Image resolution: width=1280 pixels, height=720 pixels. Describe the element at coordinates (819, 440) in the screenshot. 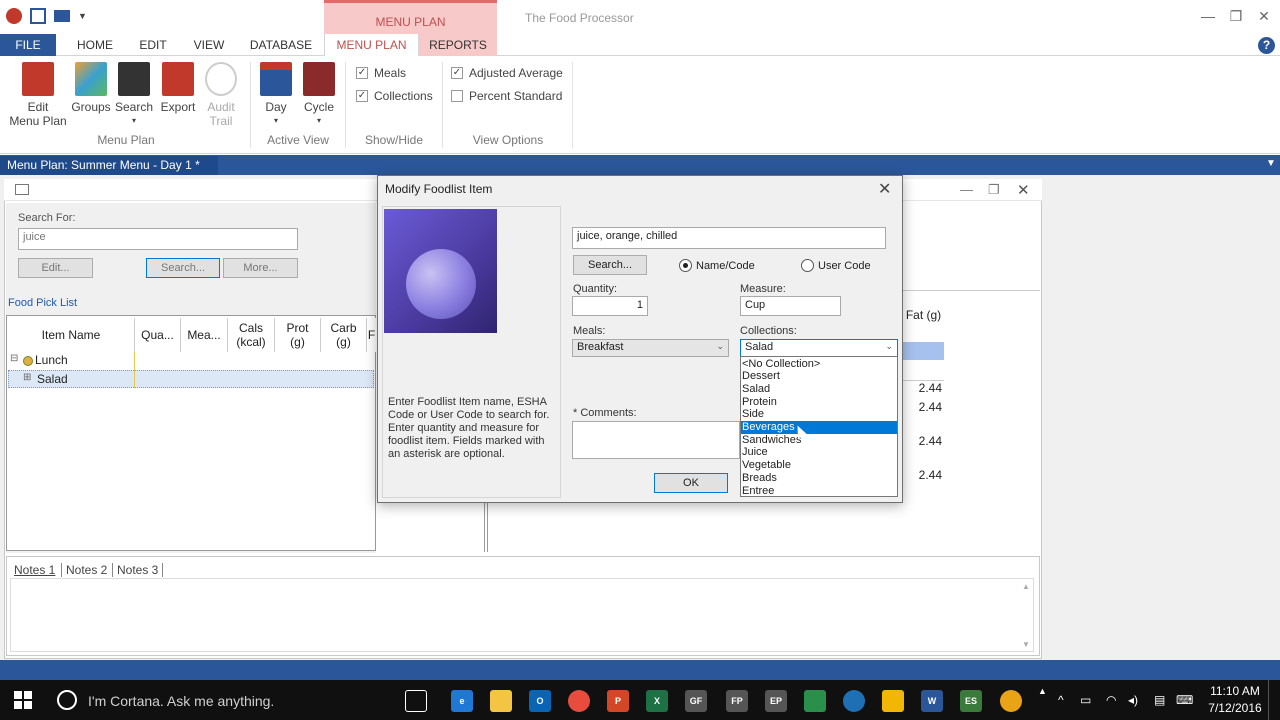

I see `collection-option: Sandwiches` at that location.